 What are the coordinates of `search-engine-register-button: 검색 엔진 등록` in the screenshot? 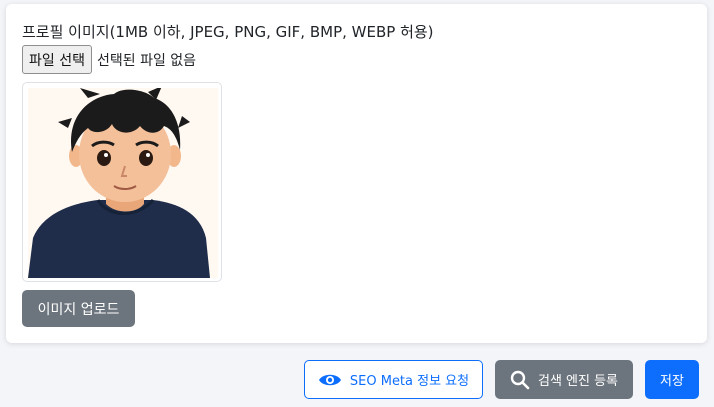 It's located at (564, 379).